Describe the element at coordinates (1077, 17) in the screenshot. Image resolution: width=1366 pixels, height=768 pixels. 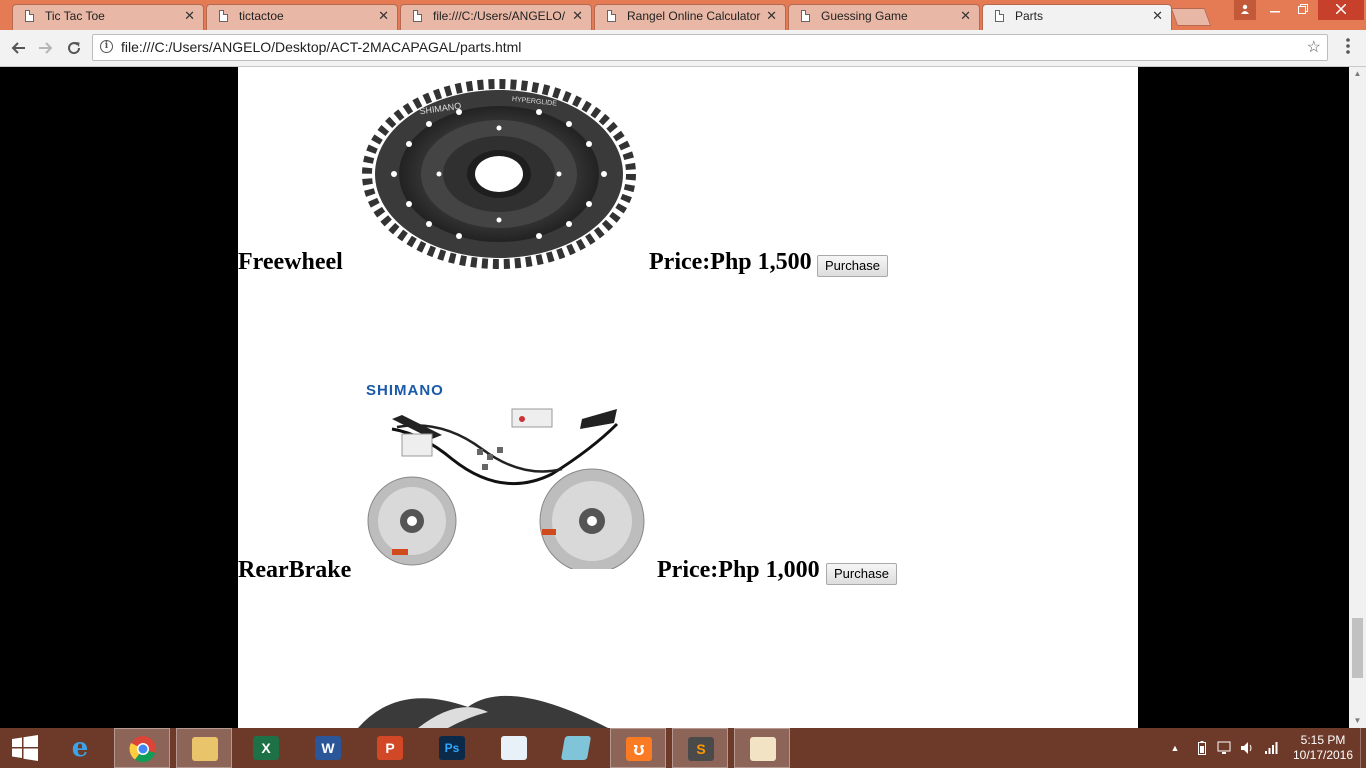
I see `tab-parts: Parts ✕` at that location.